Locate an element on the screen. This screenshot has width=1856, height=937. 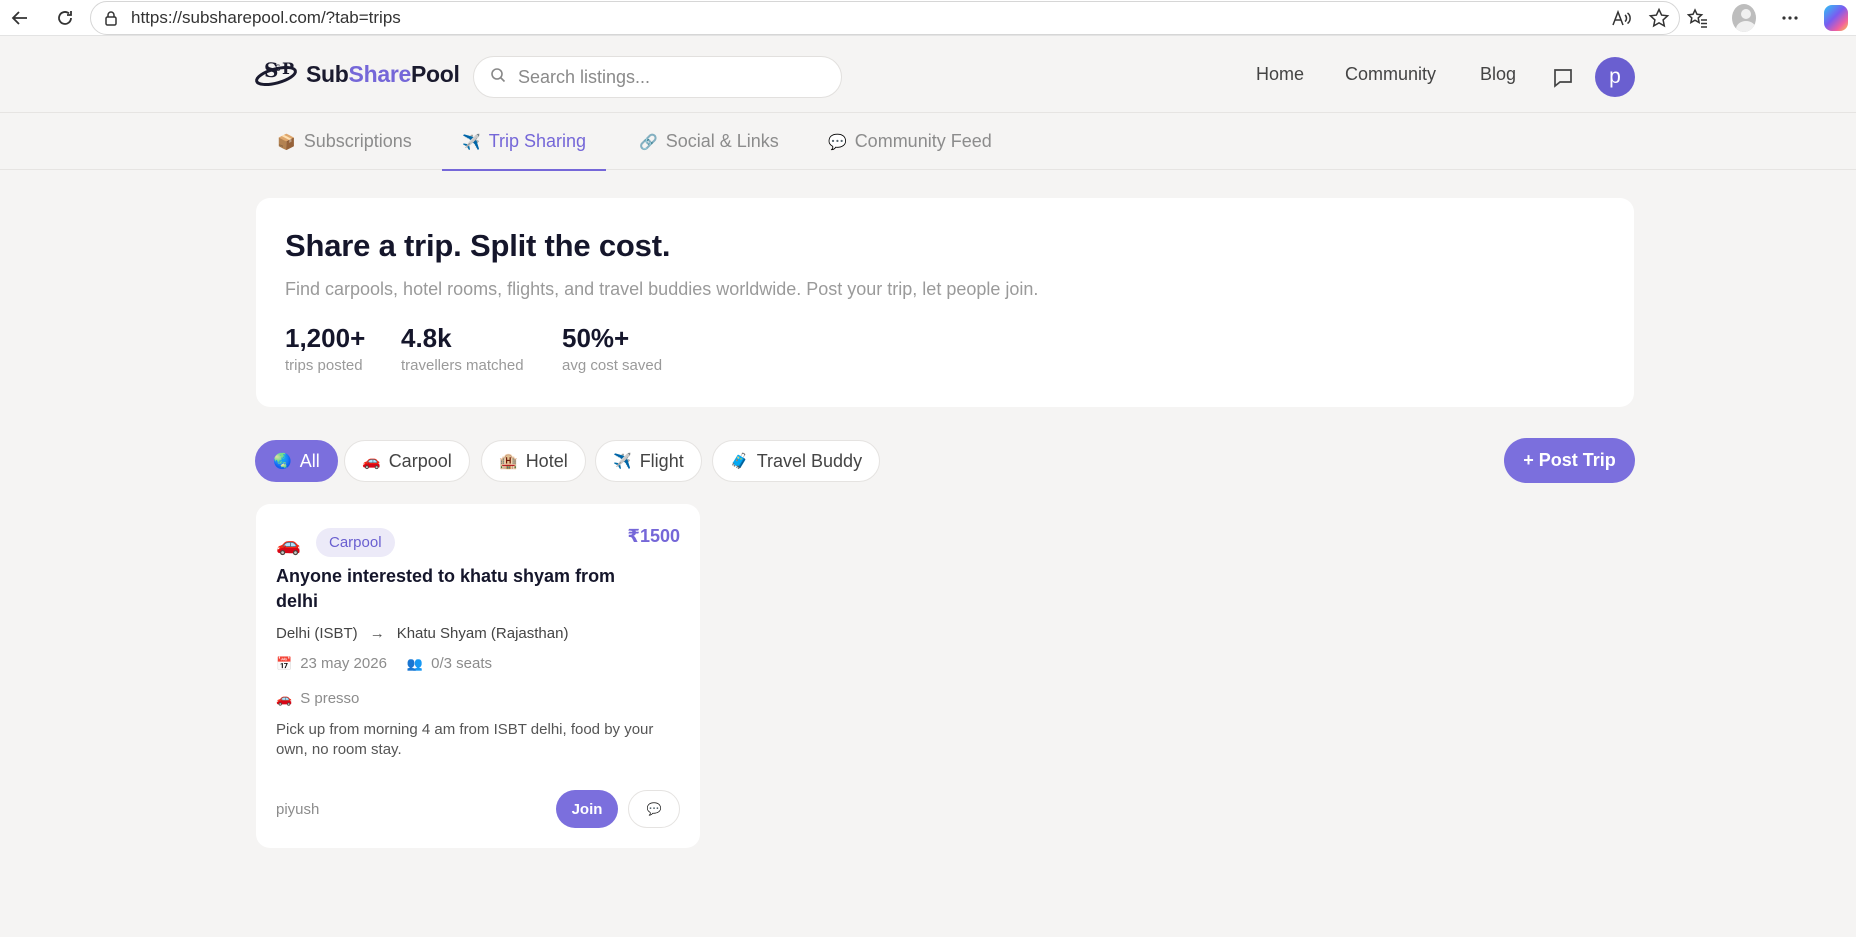
user-avatar: p is located at coordinates (1615, 77).